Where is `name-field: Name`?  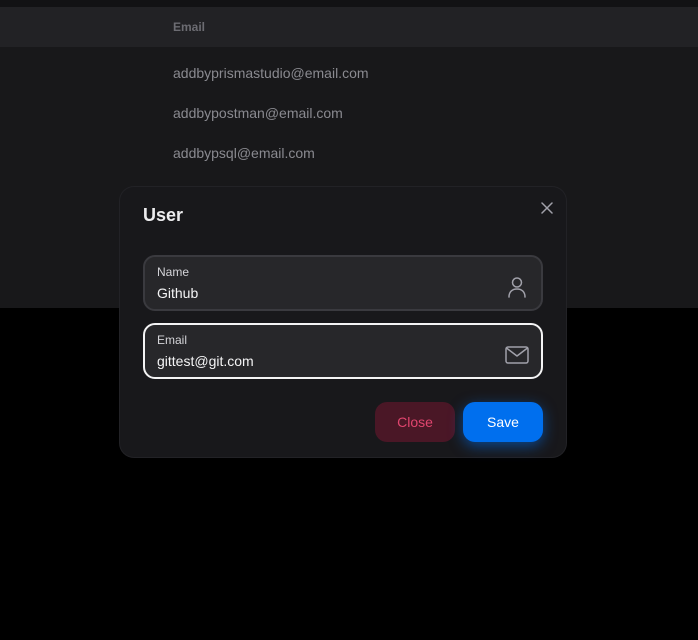 name-field: Name is located at coordinates (343, 283).